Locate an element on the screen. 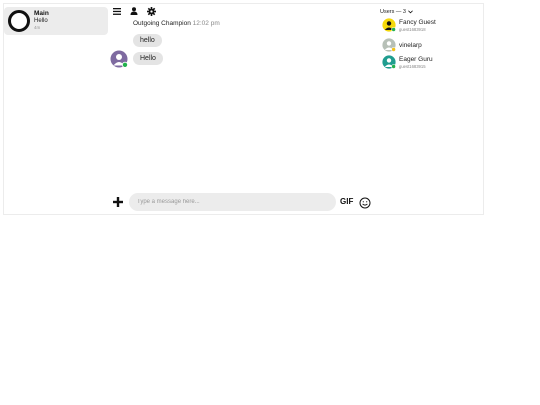 This screenshot has width=540, height=405. message-header: Outgoing Champion 12:02 pm is located at coordinates (176, 23).